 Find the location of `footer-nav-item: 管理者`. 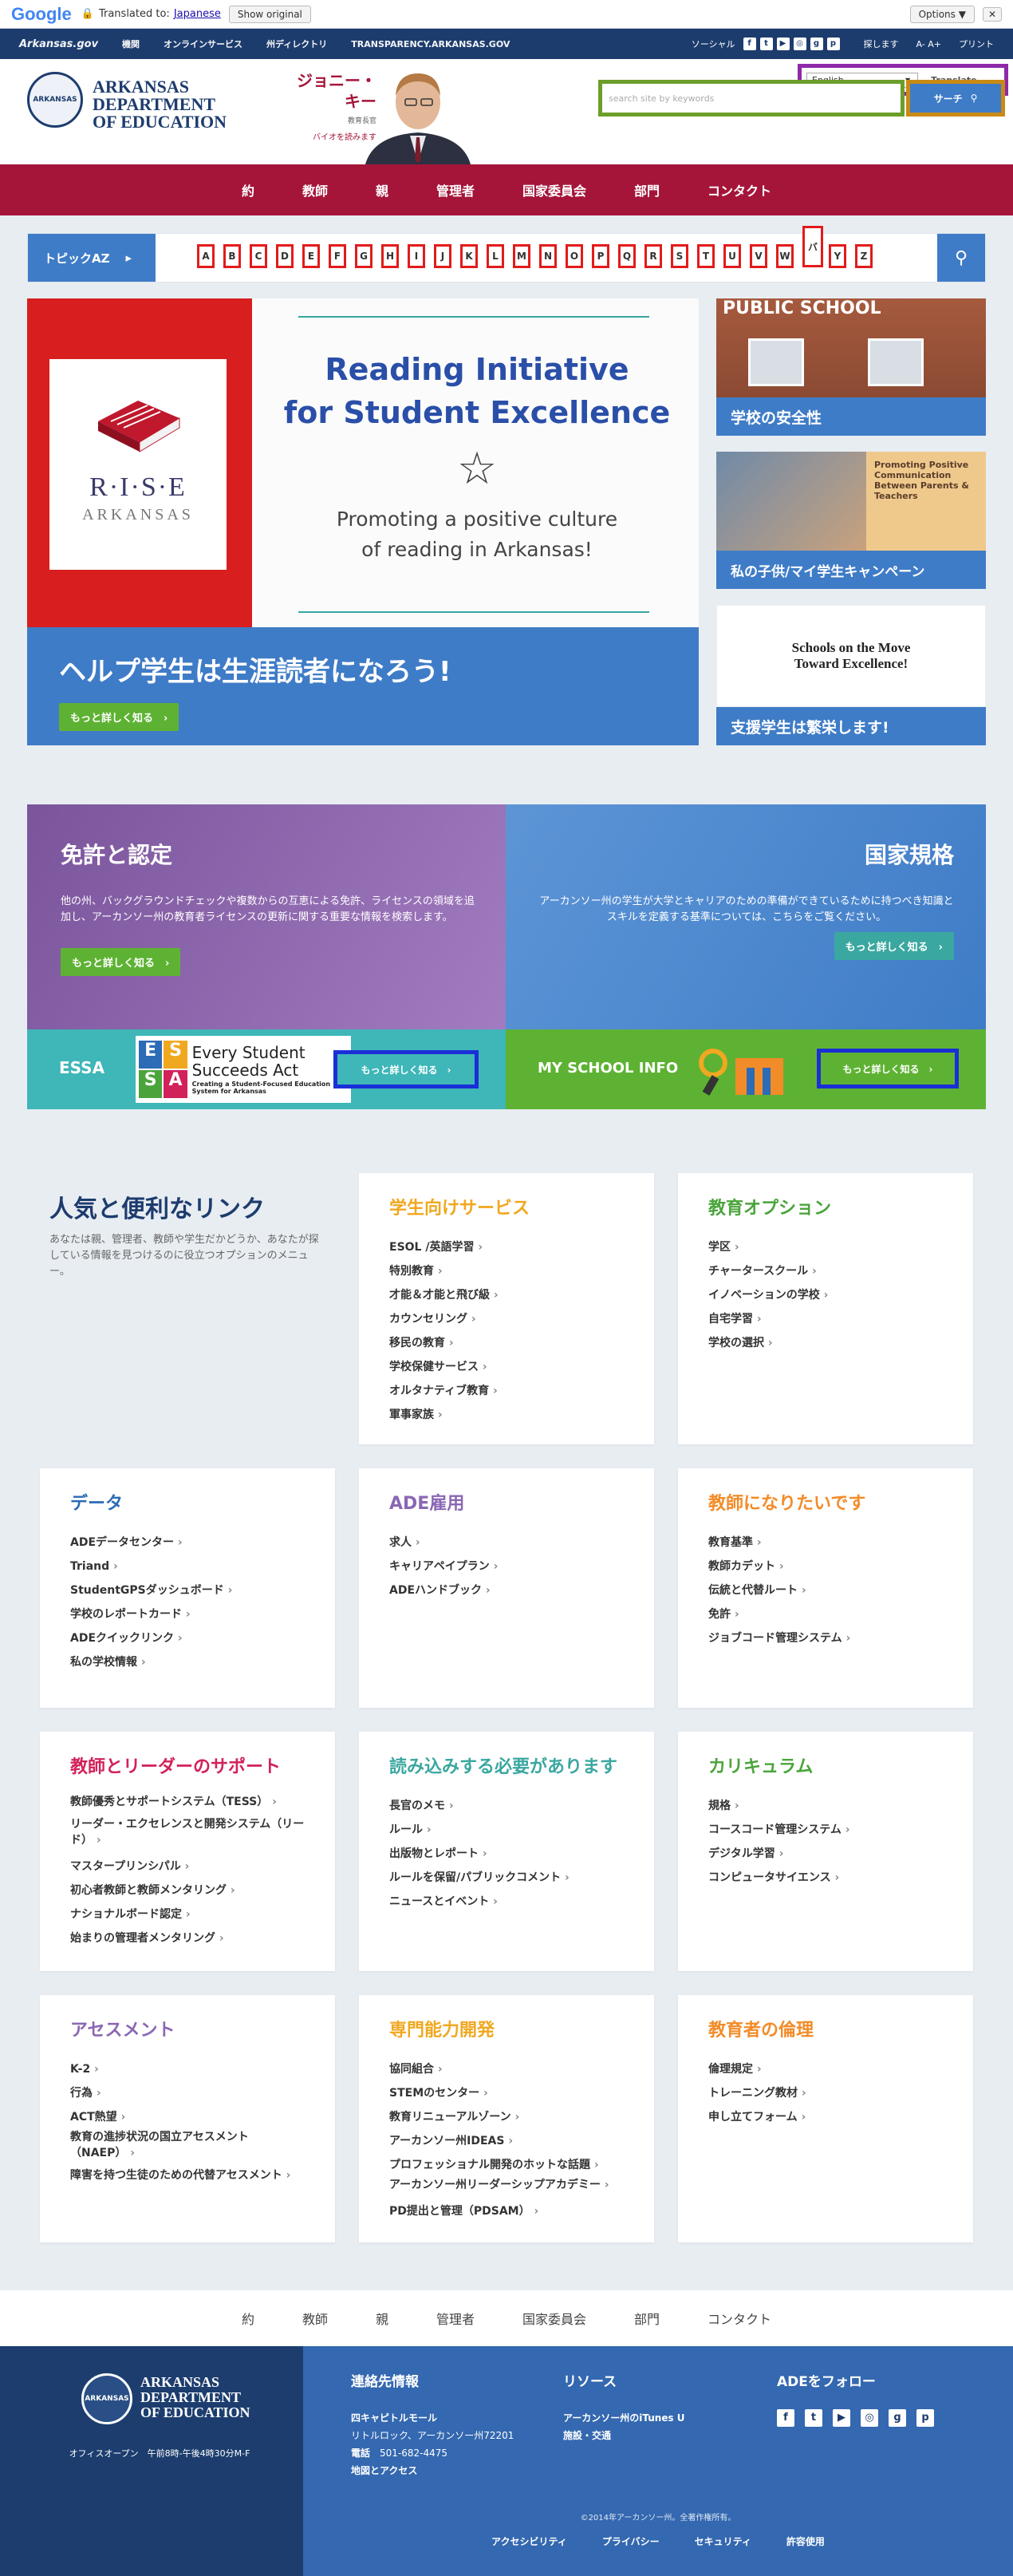

footer-nav-item: 管理者 is located at coordinates (455, 2318).